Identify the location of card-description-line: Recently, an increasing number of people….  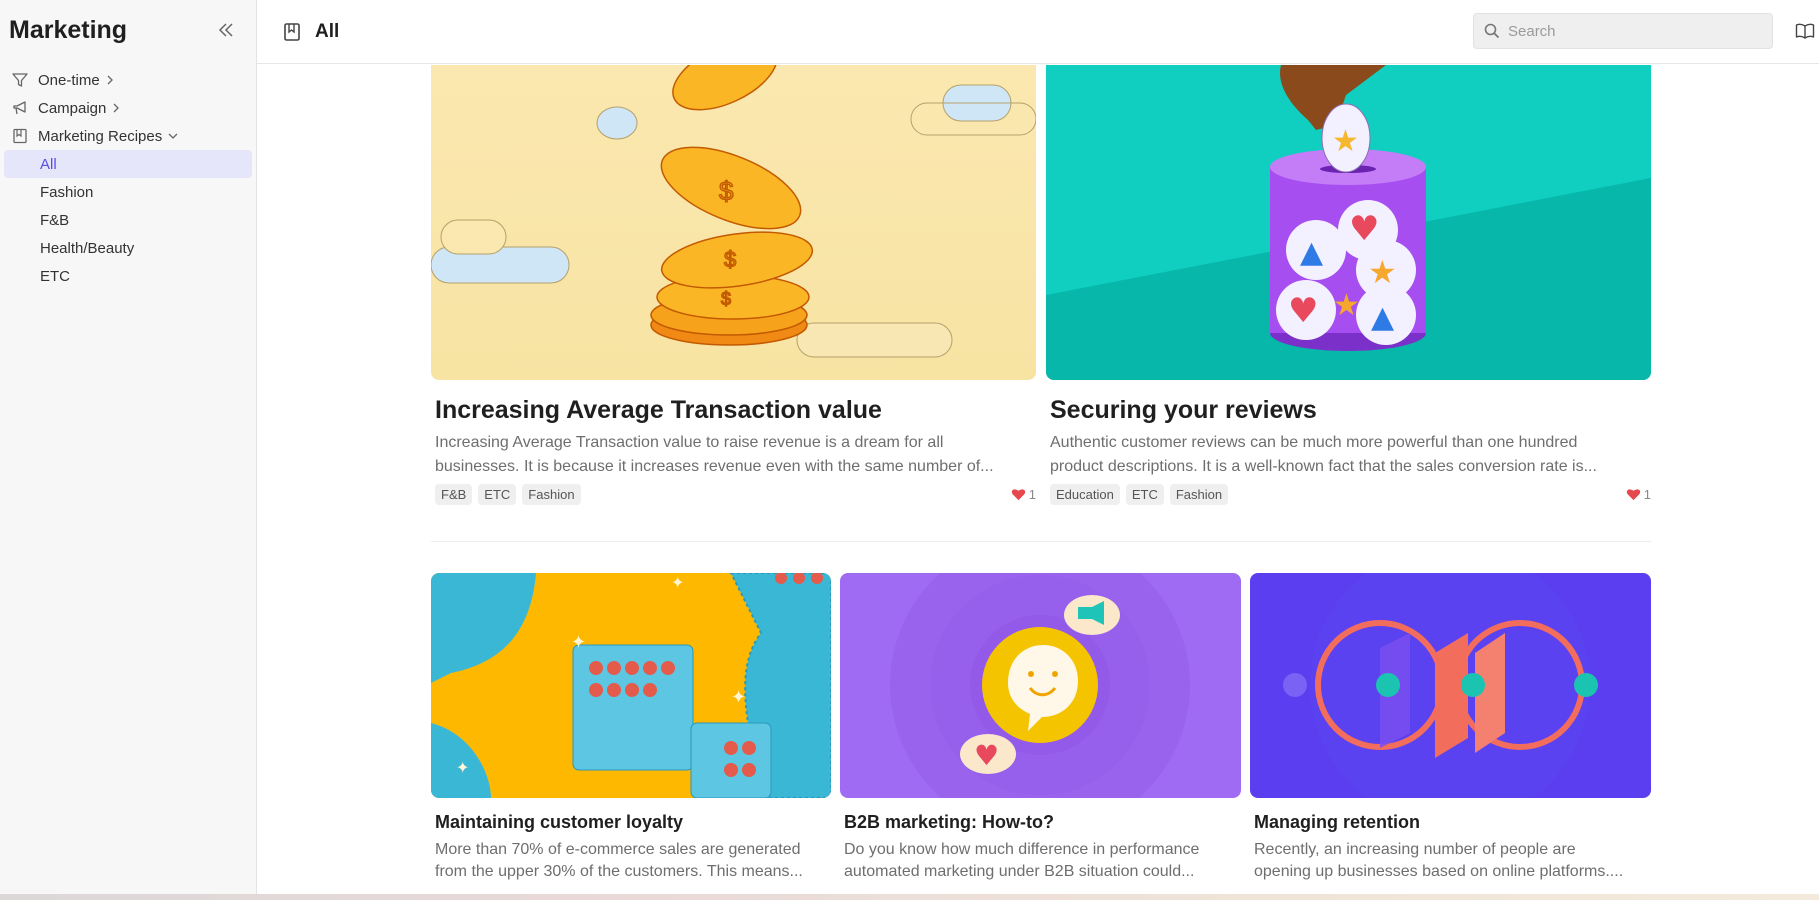
(1415, 849).